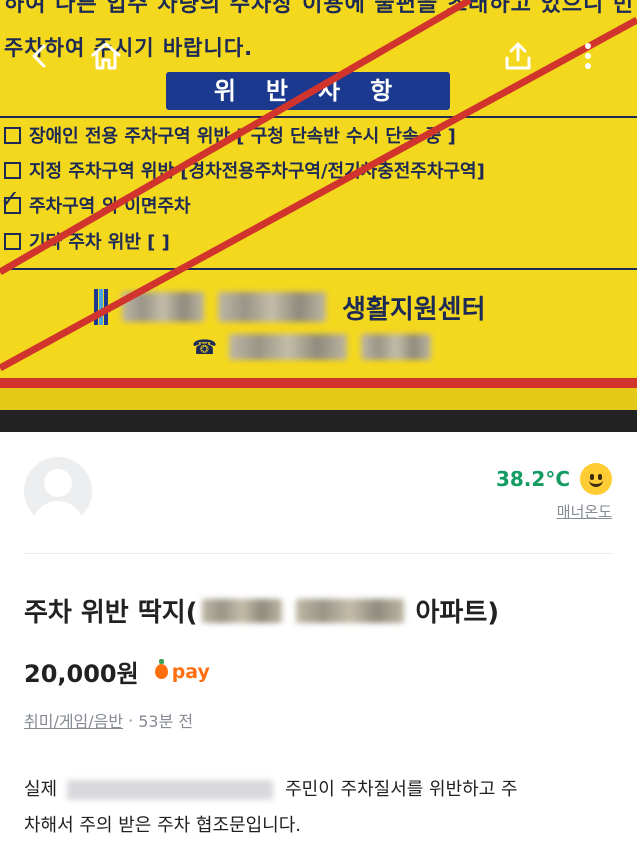 Image resolution: width=637 pixels, height=867 pixels. I want to click on avatar, so click(58, 491).